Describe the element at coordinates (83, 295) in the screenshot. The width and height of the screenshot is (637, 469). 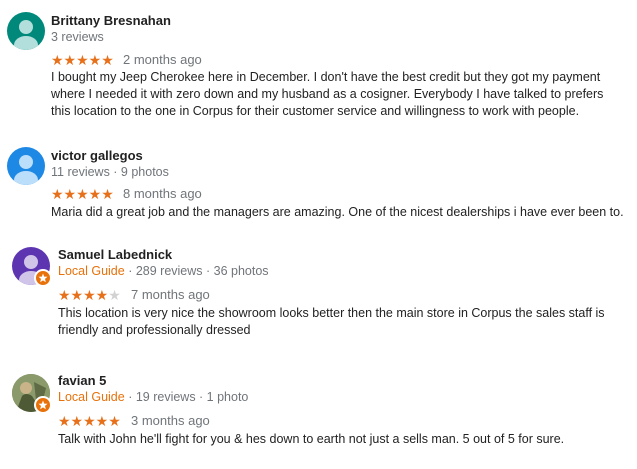
I see `star-icon: ★★★★` at that location.